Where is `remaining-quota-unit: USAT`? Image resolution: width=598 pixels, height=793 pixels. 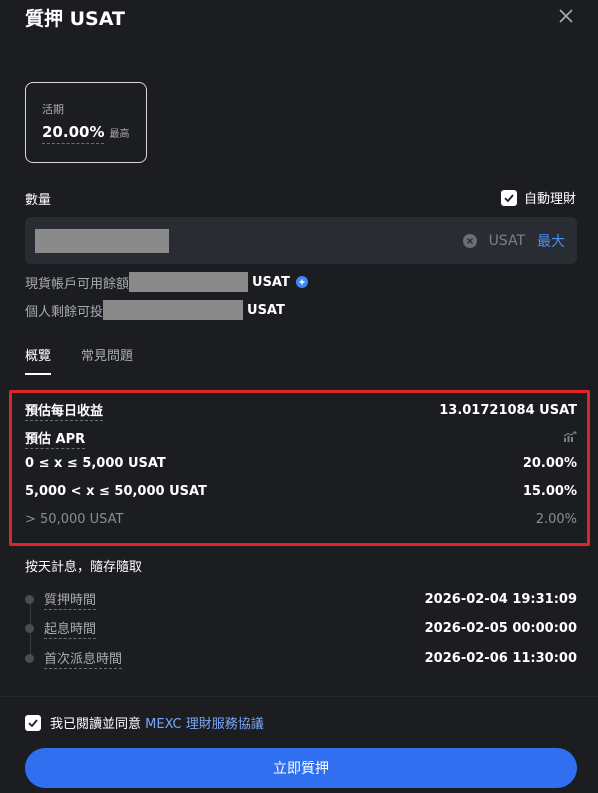
remaining-quota-unit: USAT is located at coordinates (266, 310).